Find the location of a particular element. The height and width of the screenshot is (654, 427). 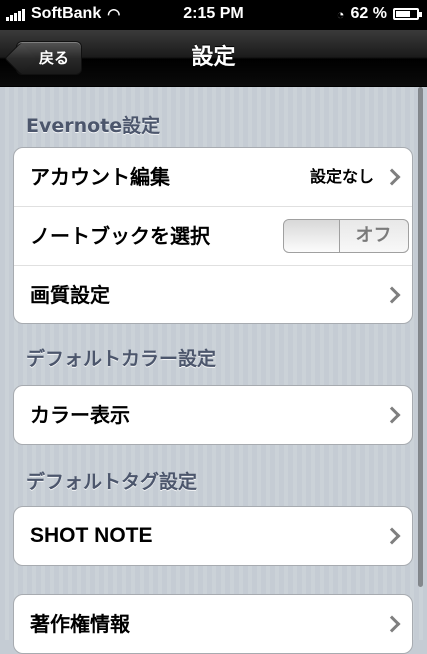

row-label: 画質設定 is located at coordinates (70, 295).